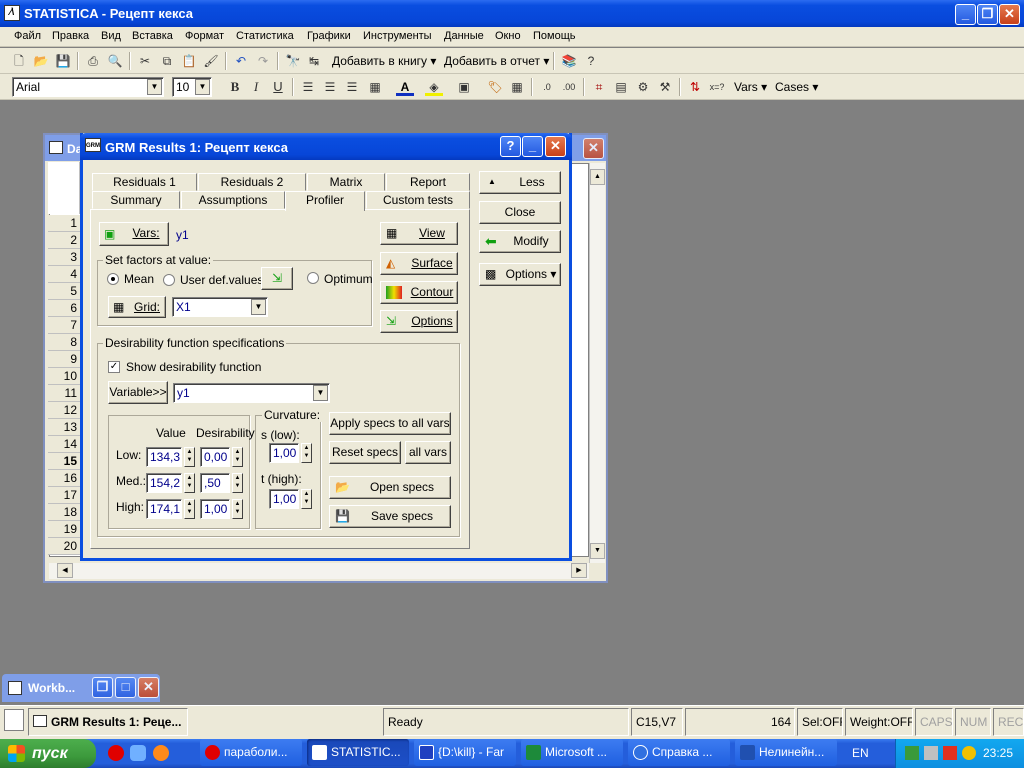 This screenshot has height=768, width=1024. Describe the element at coordinates (64, 393) in the screenshot. I see `row-header: 11` at that location.